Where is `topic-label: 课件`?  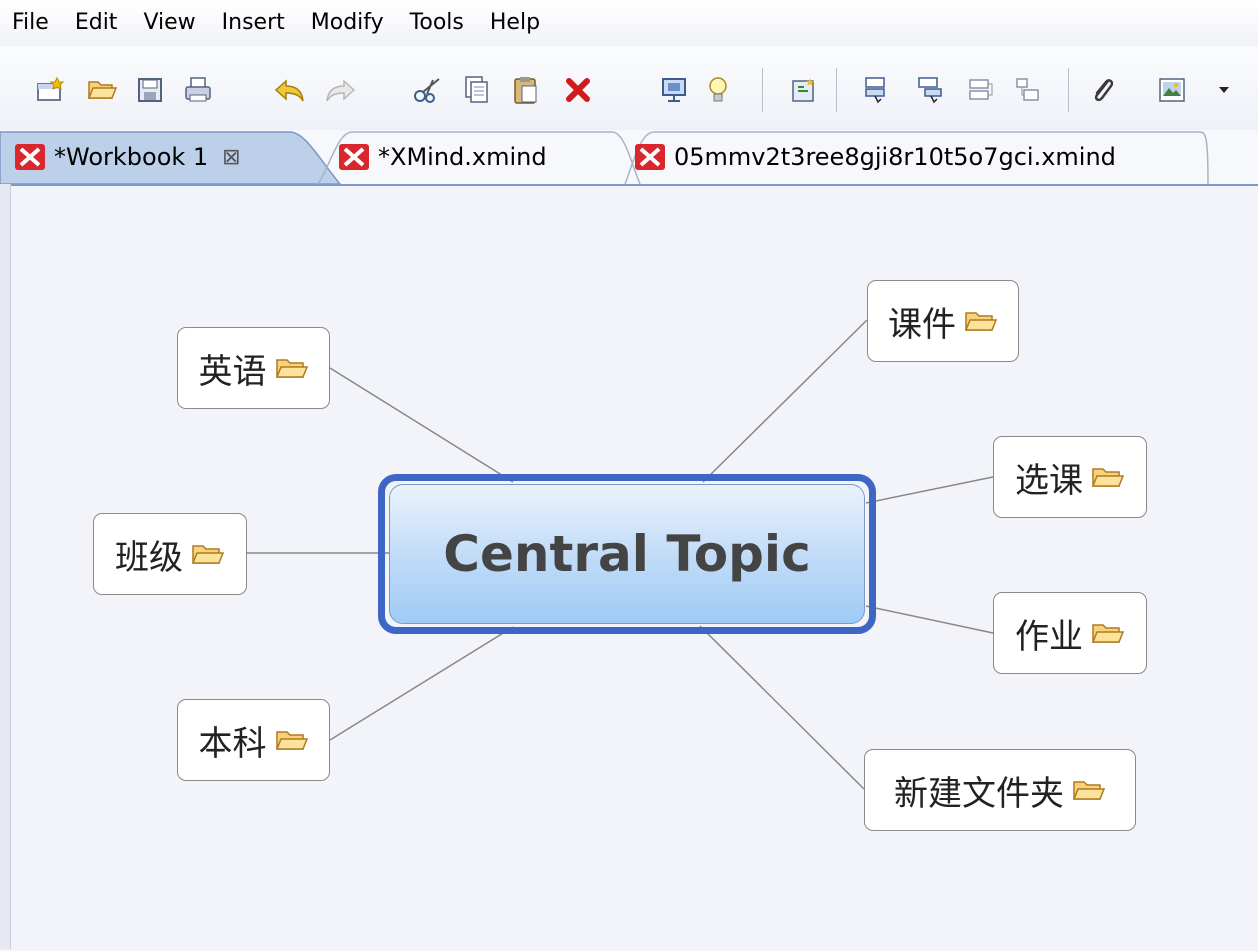
topic-label: 课件 is located at coordinates (922, 324).